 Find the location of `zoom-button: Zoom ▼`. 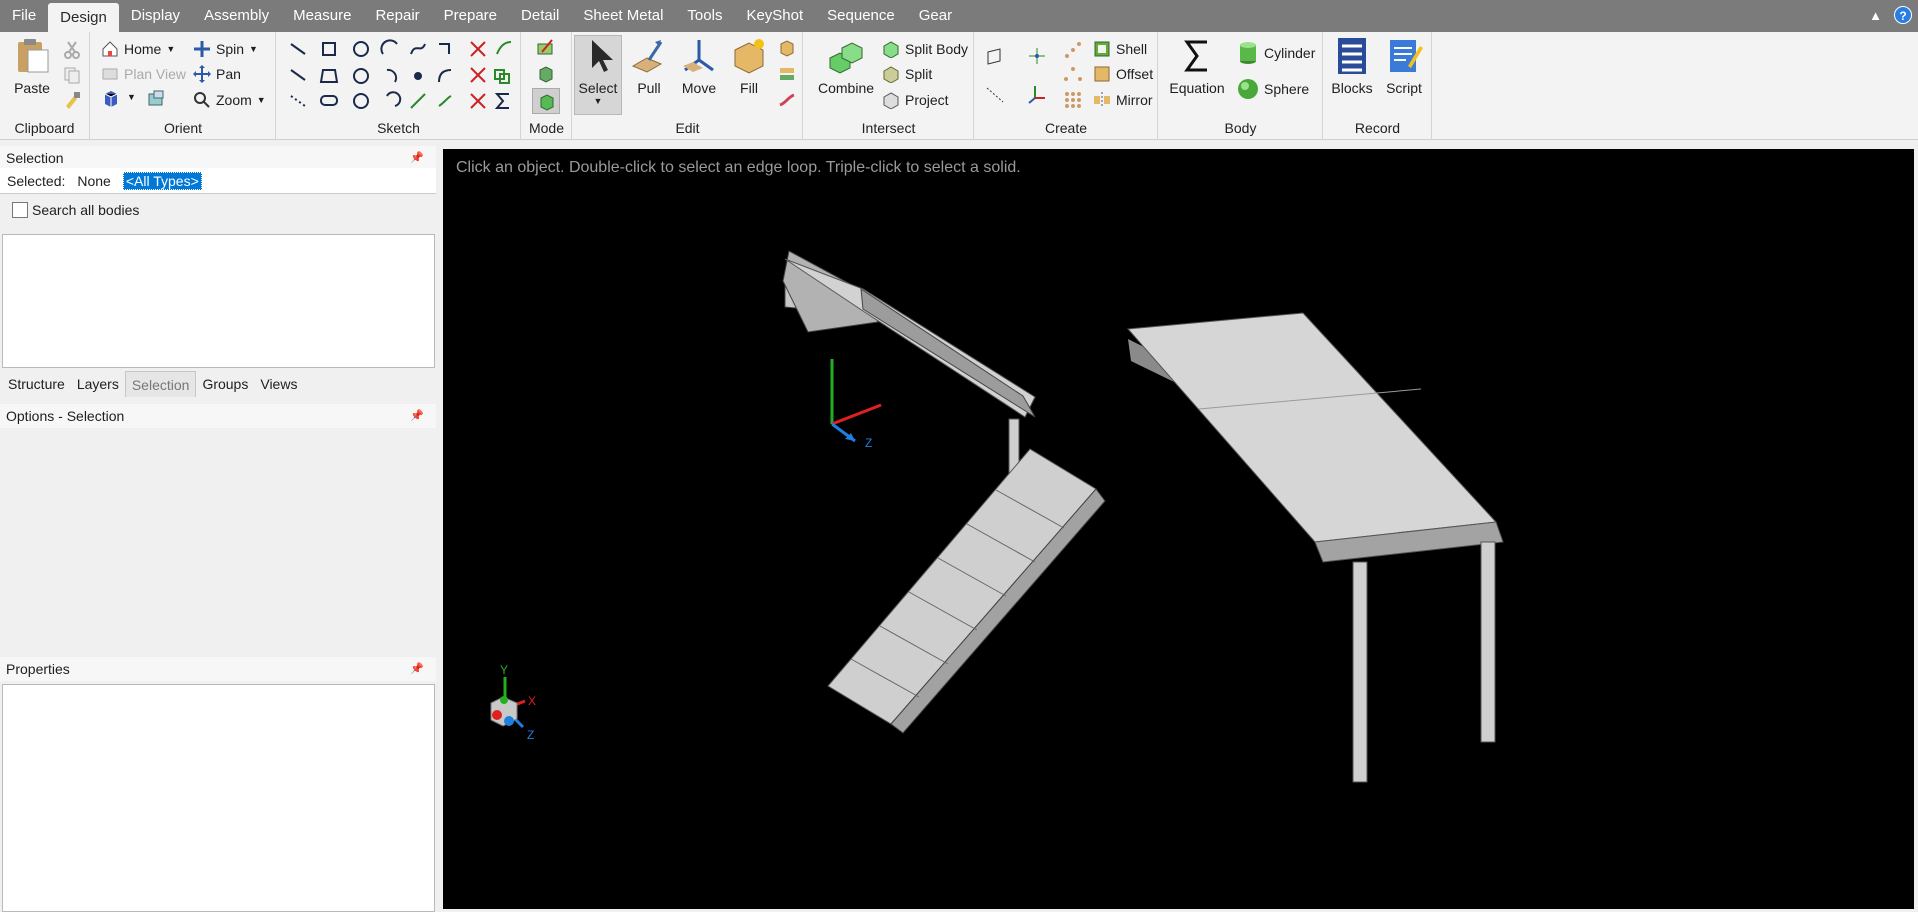

zoom-button: Zoom ▼ is located at coordinates (229, 100).